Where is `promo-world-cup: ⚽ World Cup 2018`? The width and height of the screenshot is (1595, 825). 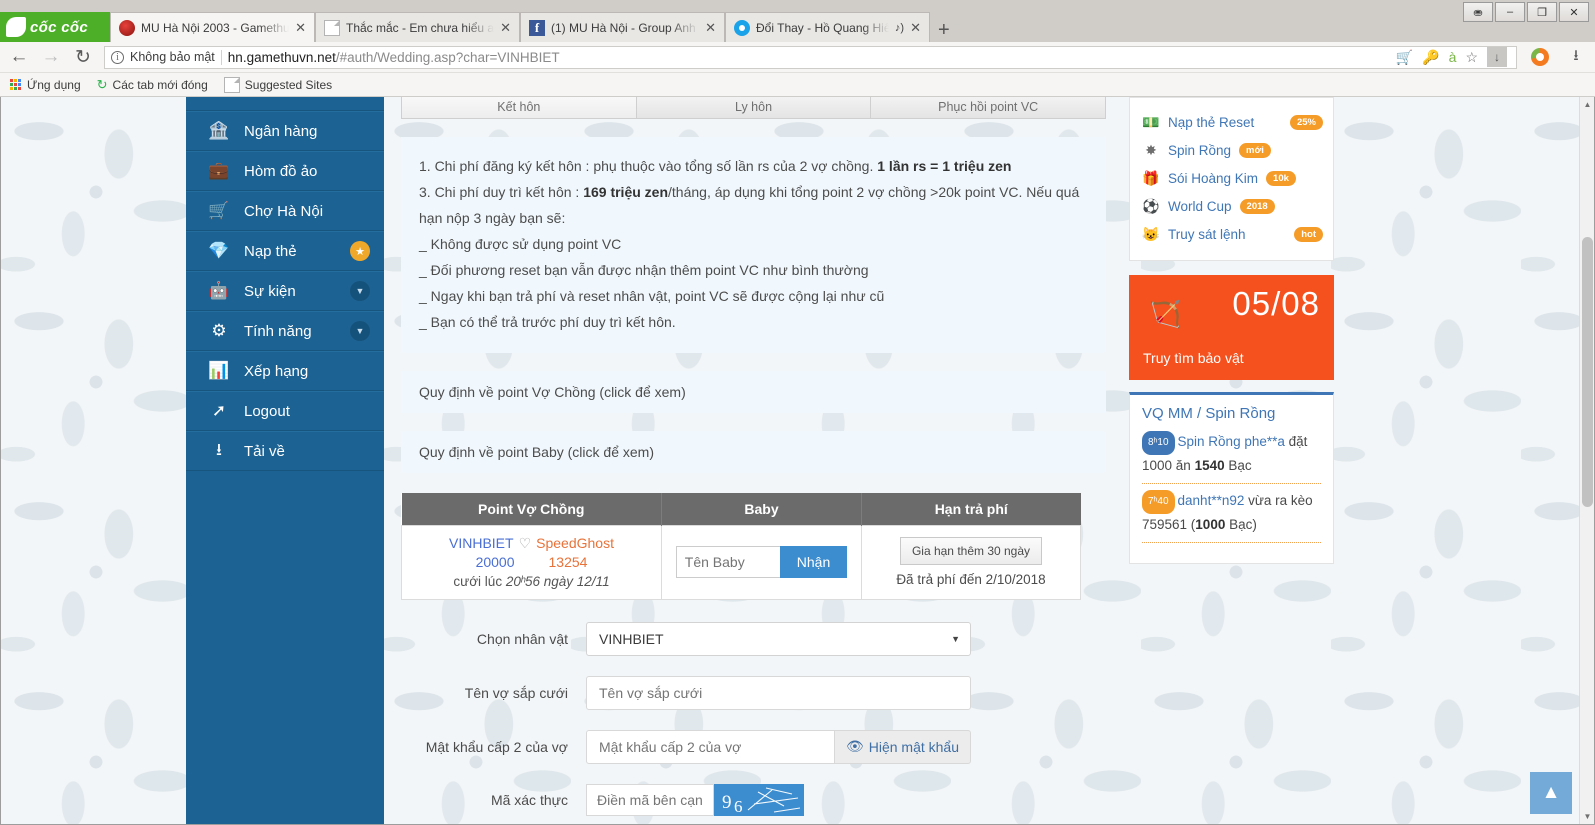
promo-world-cup: ⚽ World Cup 2018 is located at coordinates (1232, 206).